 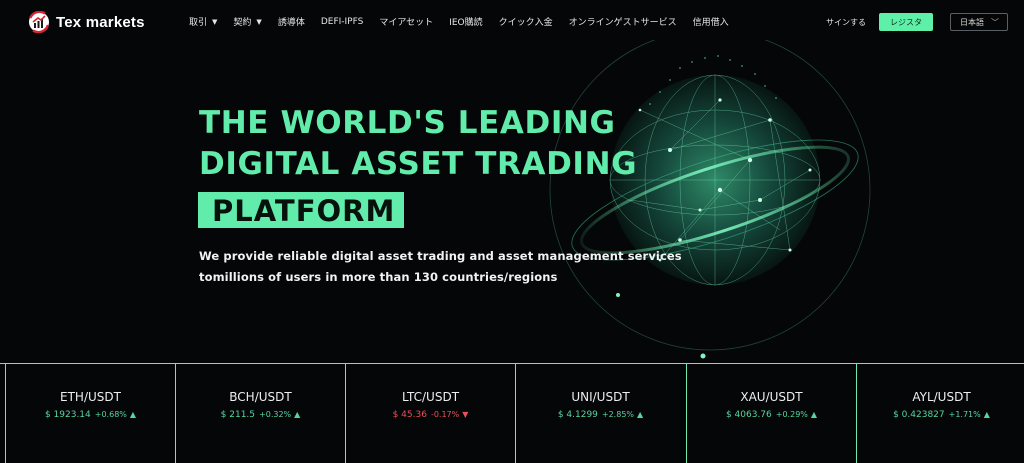 I want to click on ticker-change: +2.85%, so click(x=618, y=414).